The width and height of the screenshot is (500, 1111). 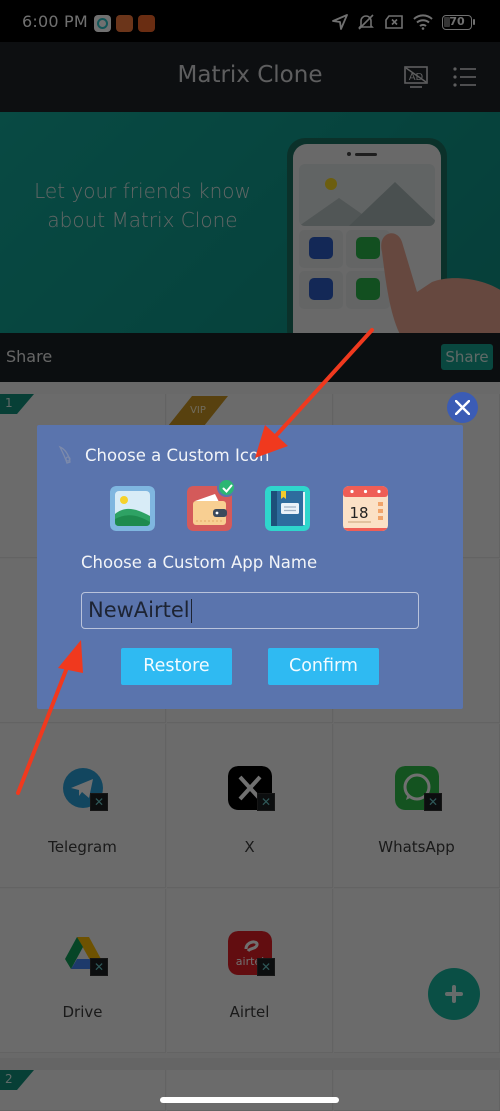 What do you see at coordinates (191, 611) in the screenshot?
I see `text-caret` at bounding box center [191, 611].